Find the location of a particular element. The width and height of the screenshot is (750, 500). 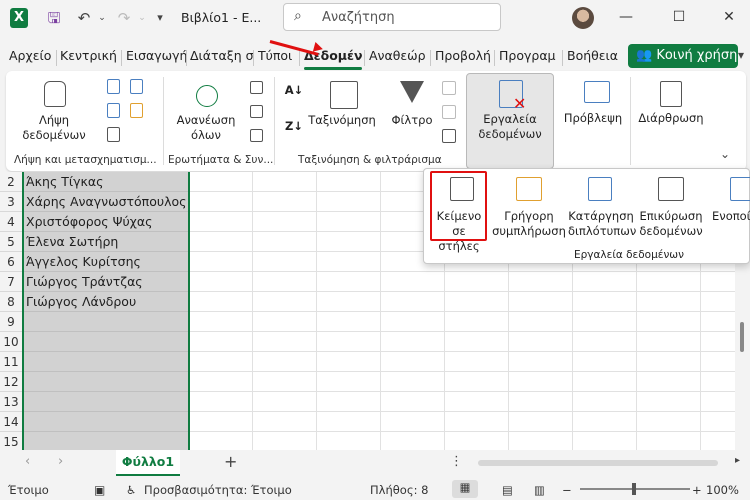

page-break-view-icon: ▥ is located at coordinates (539, 490).